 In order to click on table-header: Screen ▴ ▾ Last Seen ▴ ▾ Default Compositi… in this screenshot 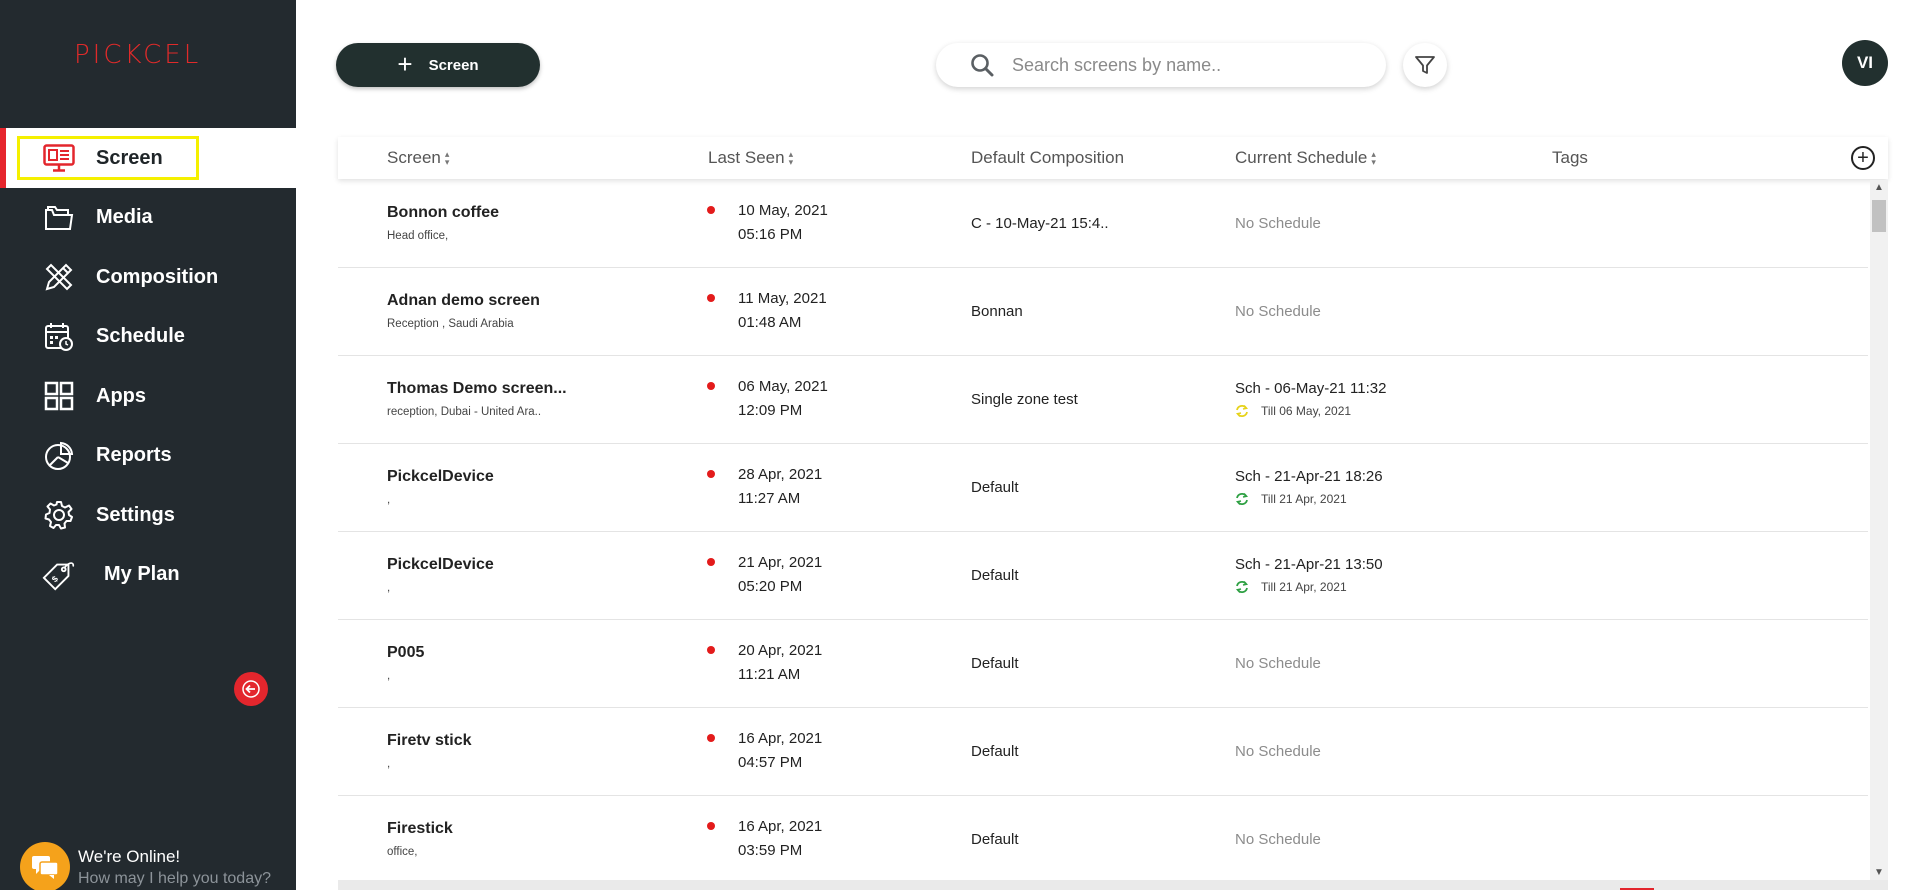, I will do `click(1113, 158)`.